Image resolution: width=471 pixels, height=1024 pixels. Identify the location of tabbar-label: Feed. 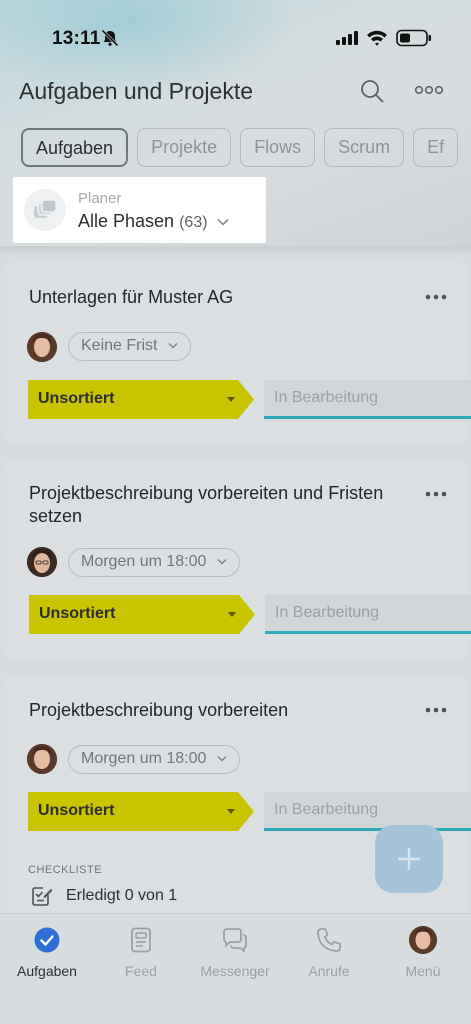
(141, 971).